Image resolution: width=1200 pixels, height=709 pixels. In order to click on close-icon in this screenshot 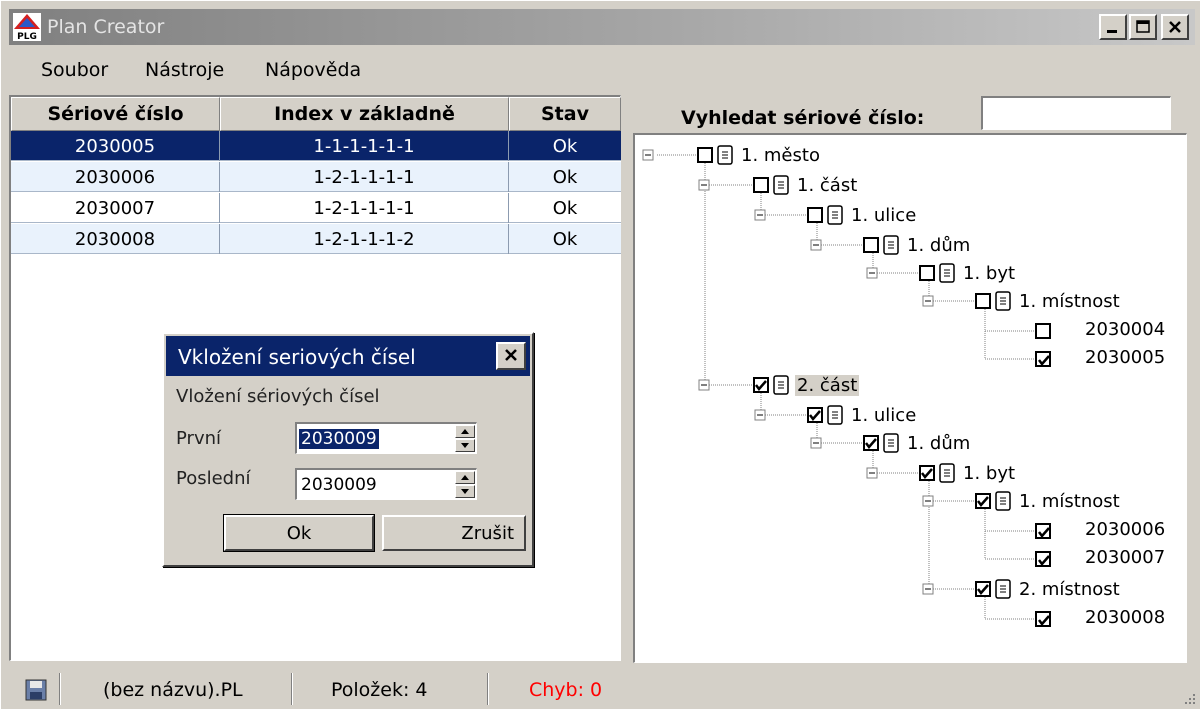, I will do `click(1175, 27)`.